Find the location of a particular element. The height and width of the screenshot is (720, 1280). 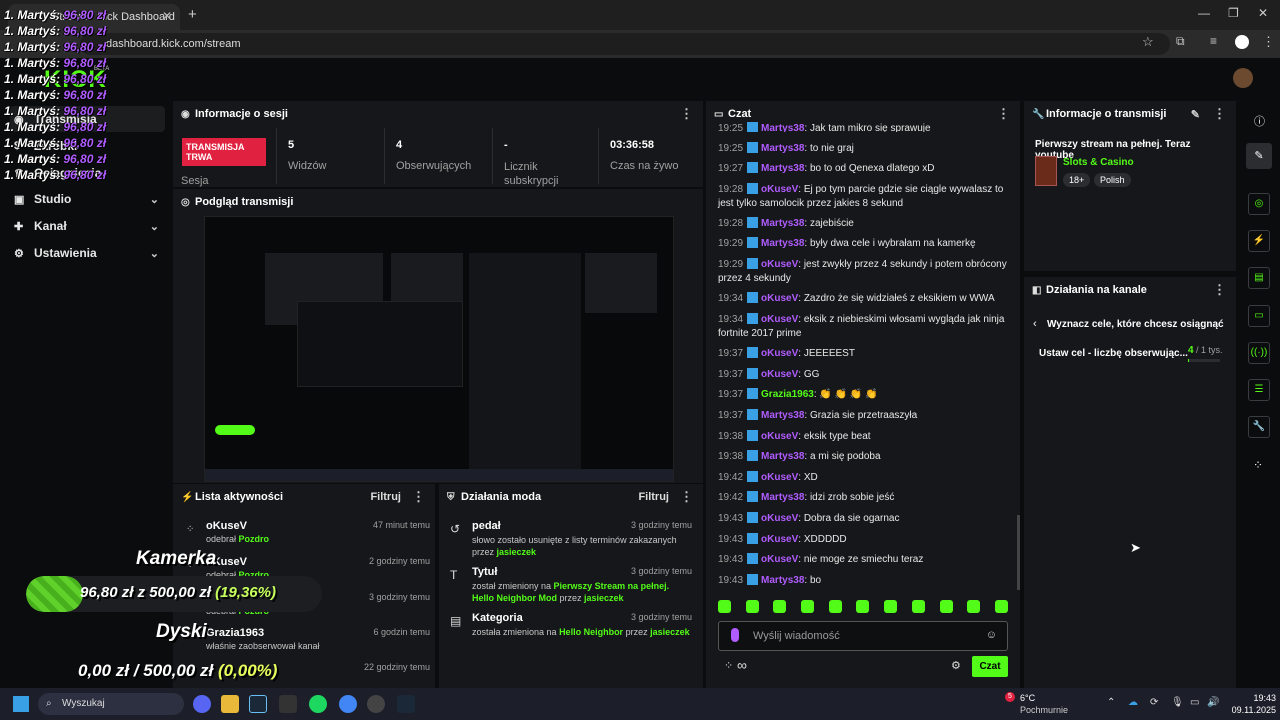

extensions-icon: ⧉ is located at coordinates (1180, 41).